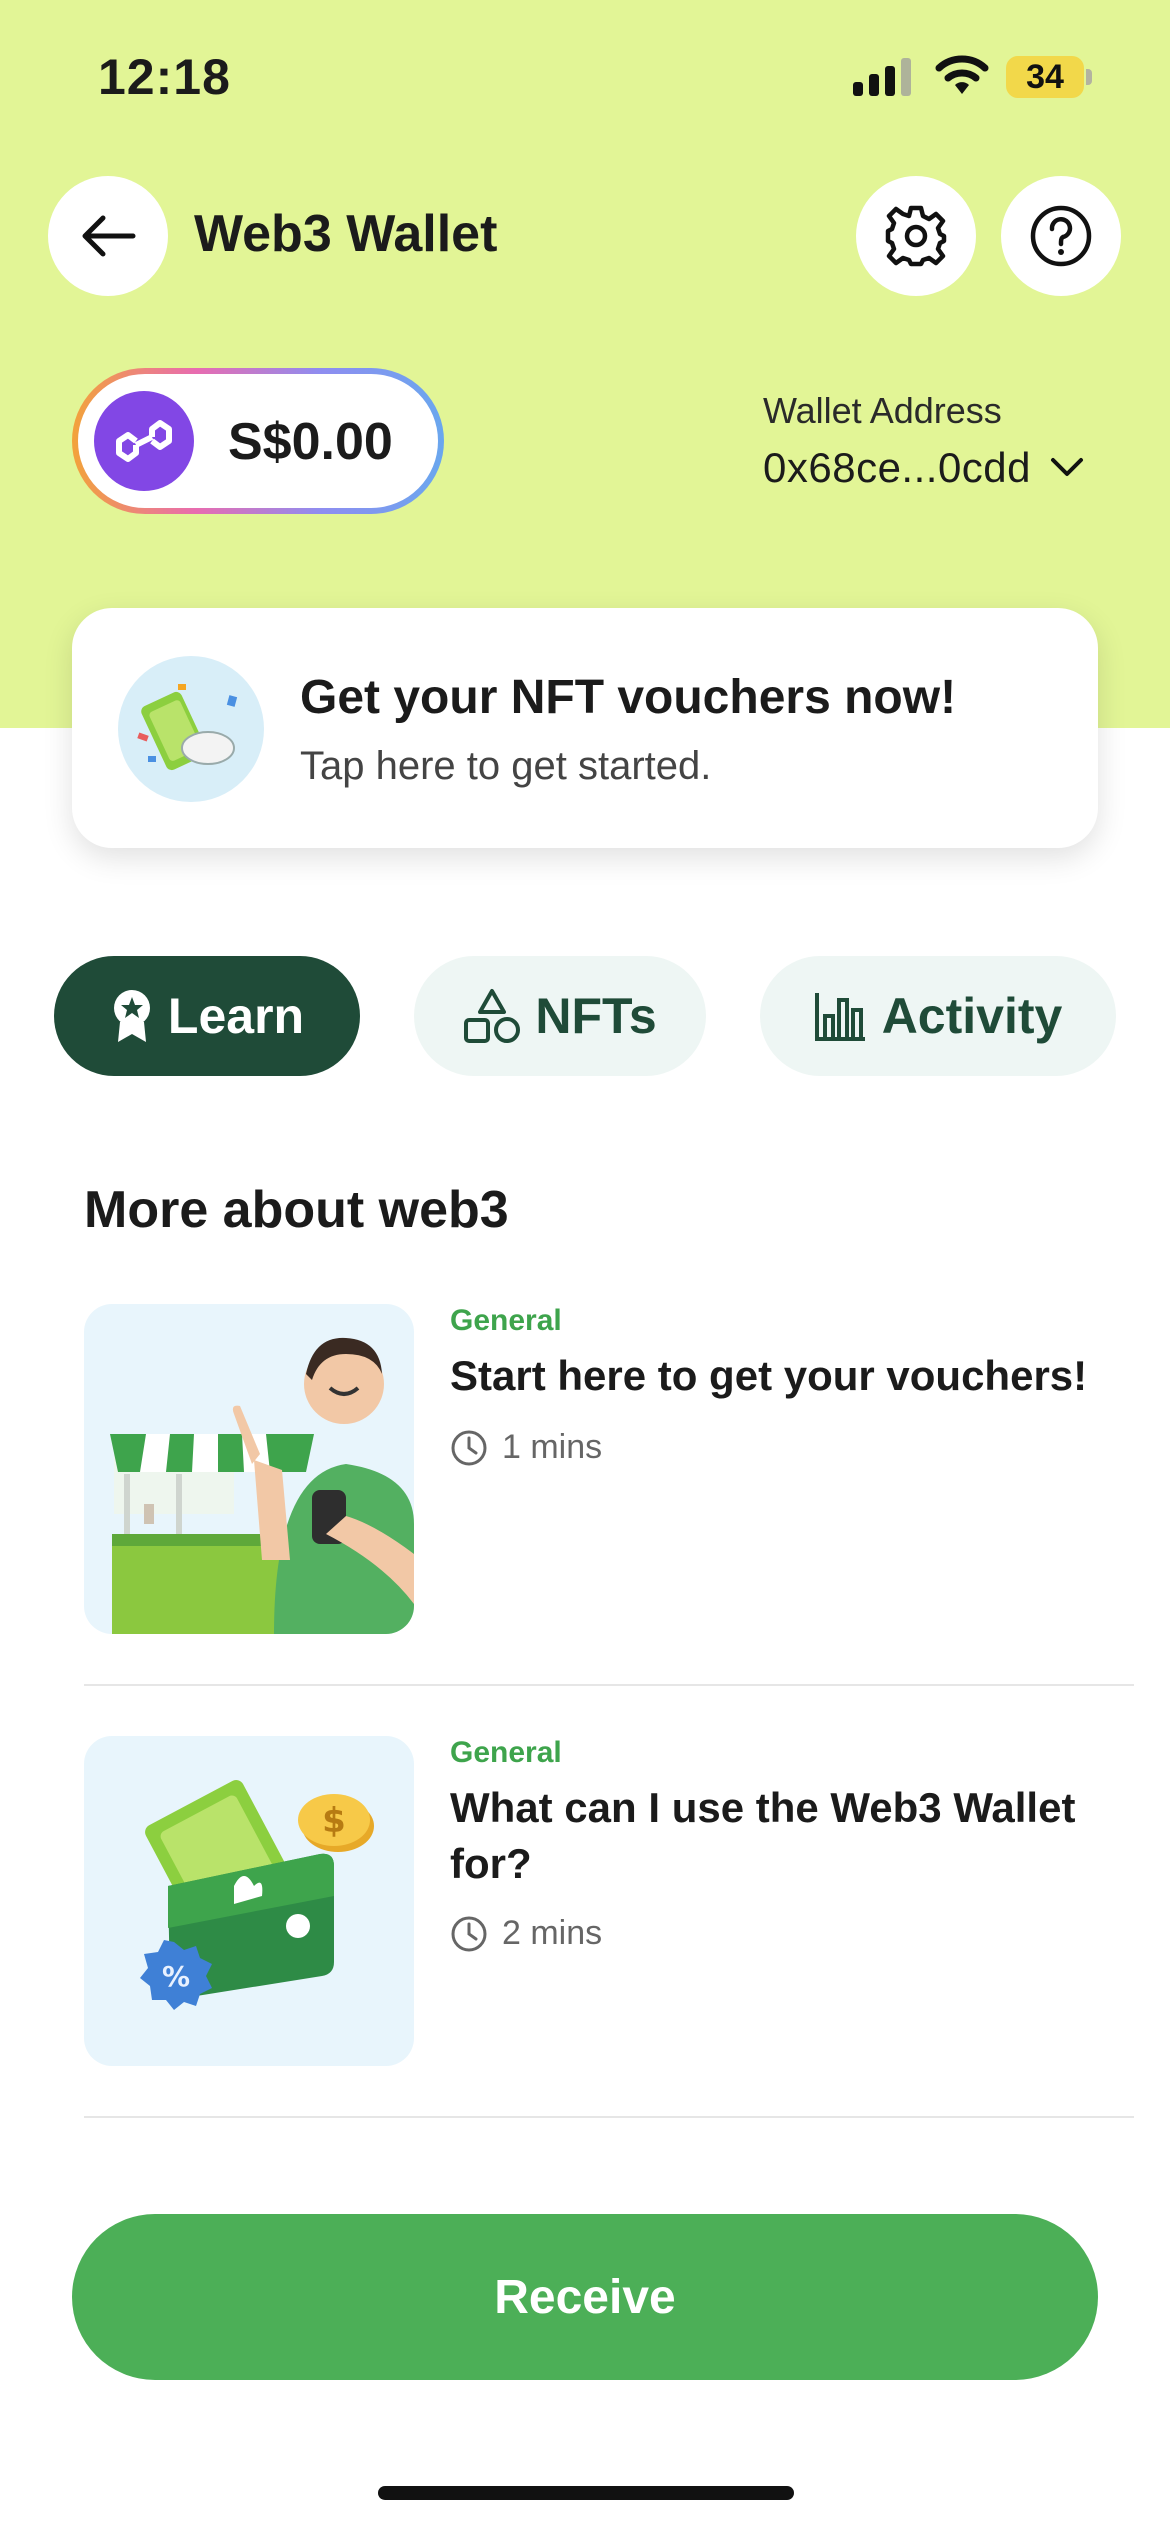 Image resolution: width=1170 pixels, height=2532 pixels. I want to click on home-indicator, so click(586, 2493).